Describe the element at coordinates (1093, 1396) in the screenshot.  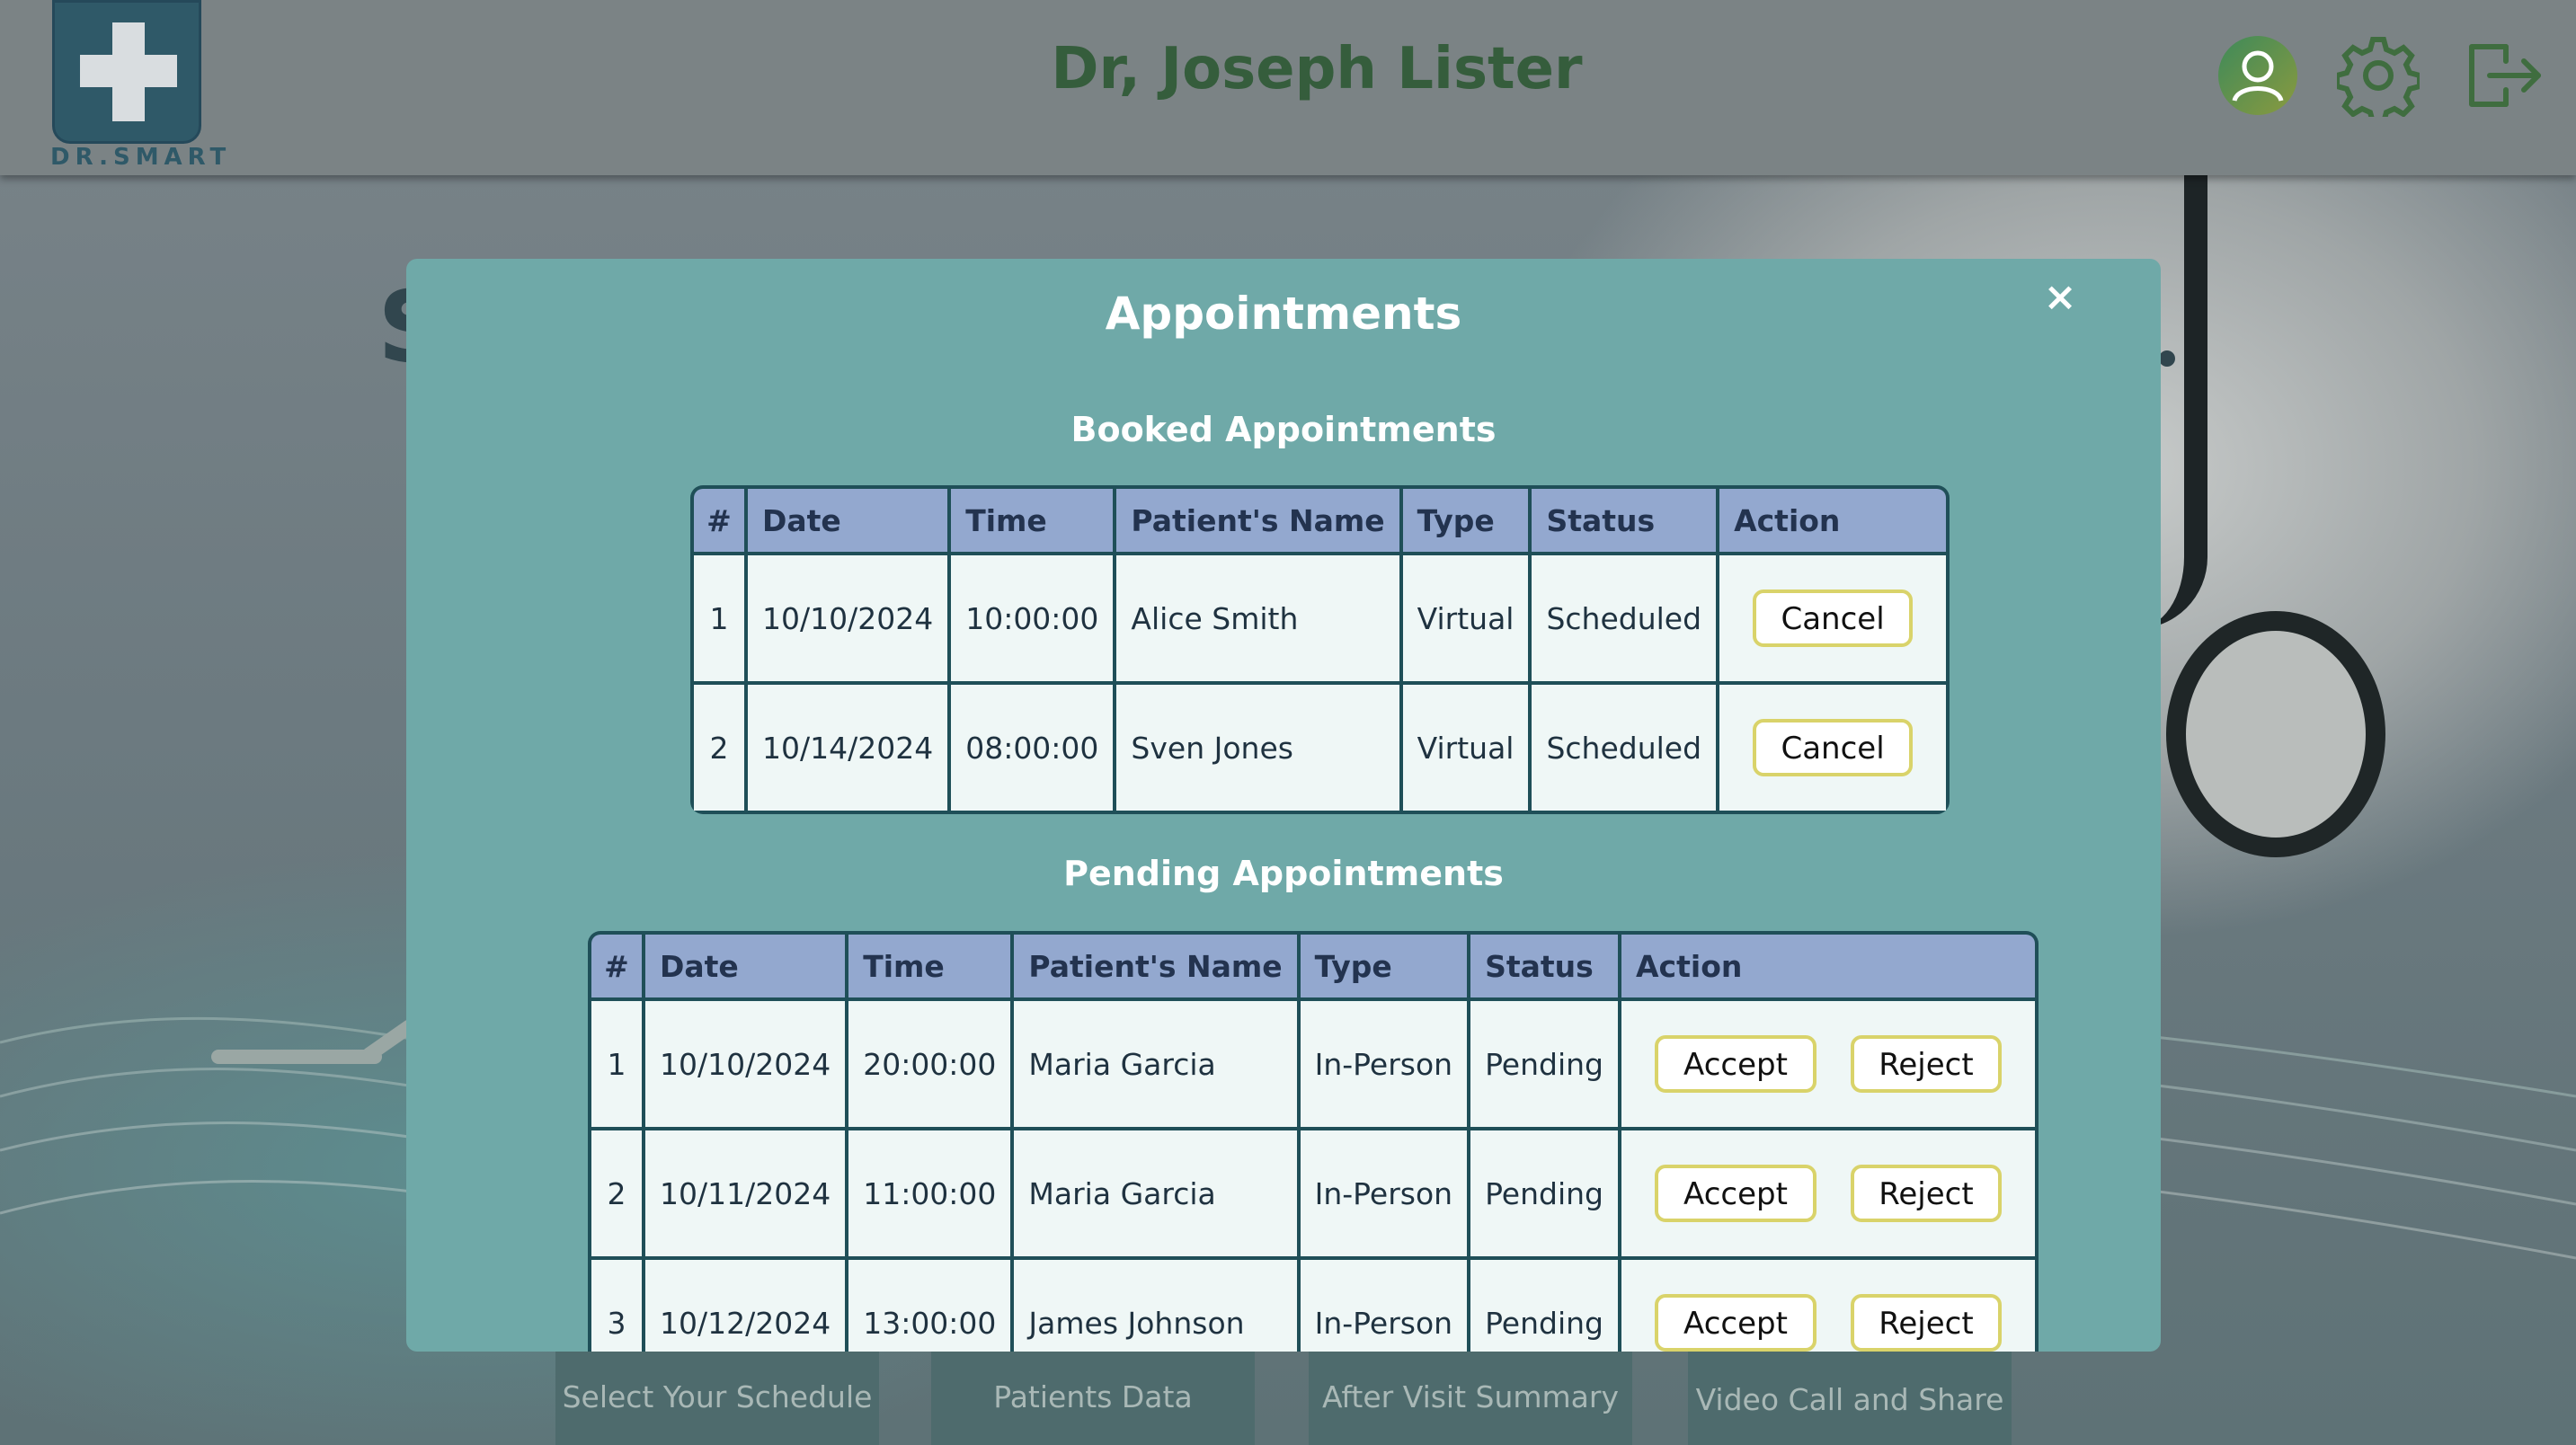
I see `tab-patients-data: Patients Data` at that location.